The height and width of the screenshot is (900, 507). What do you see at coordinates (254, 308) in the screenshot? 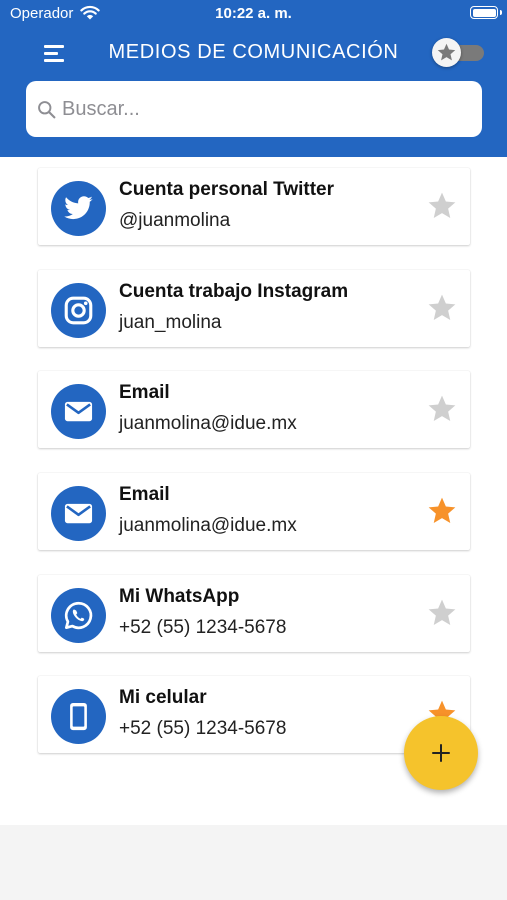
I see `contact-card-instagram: Cuenta trabajo Instagram juan_molina` at bounding box center [254, 308].